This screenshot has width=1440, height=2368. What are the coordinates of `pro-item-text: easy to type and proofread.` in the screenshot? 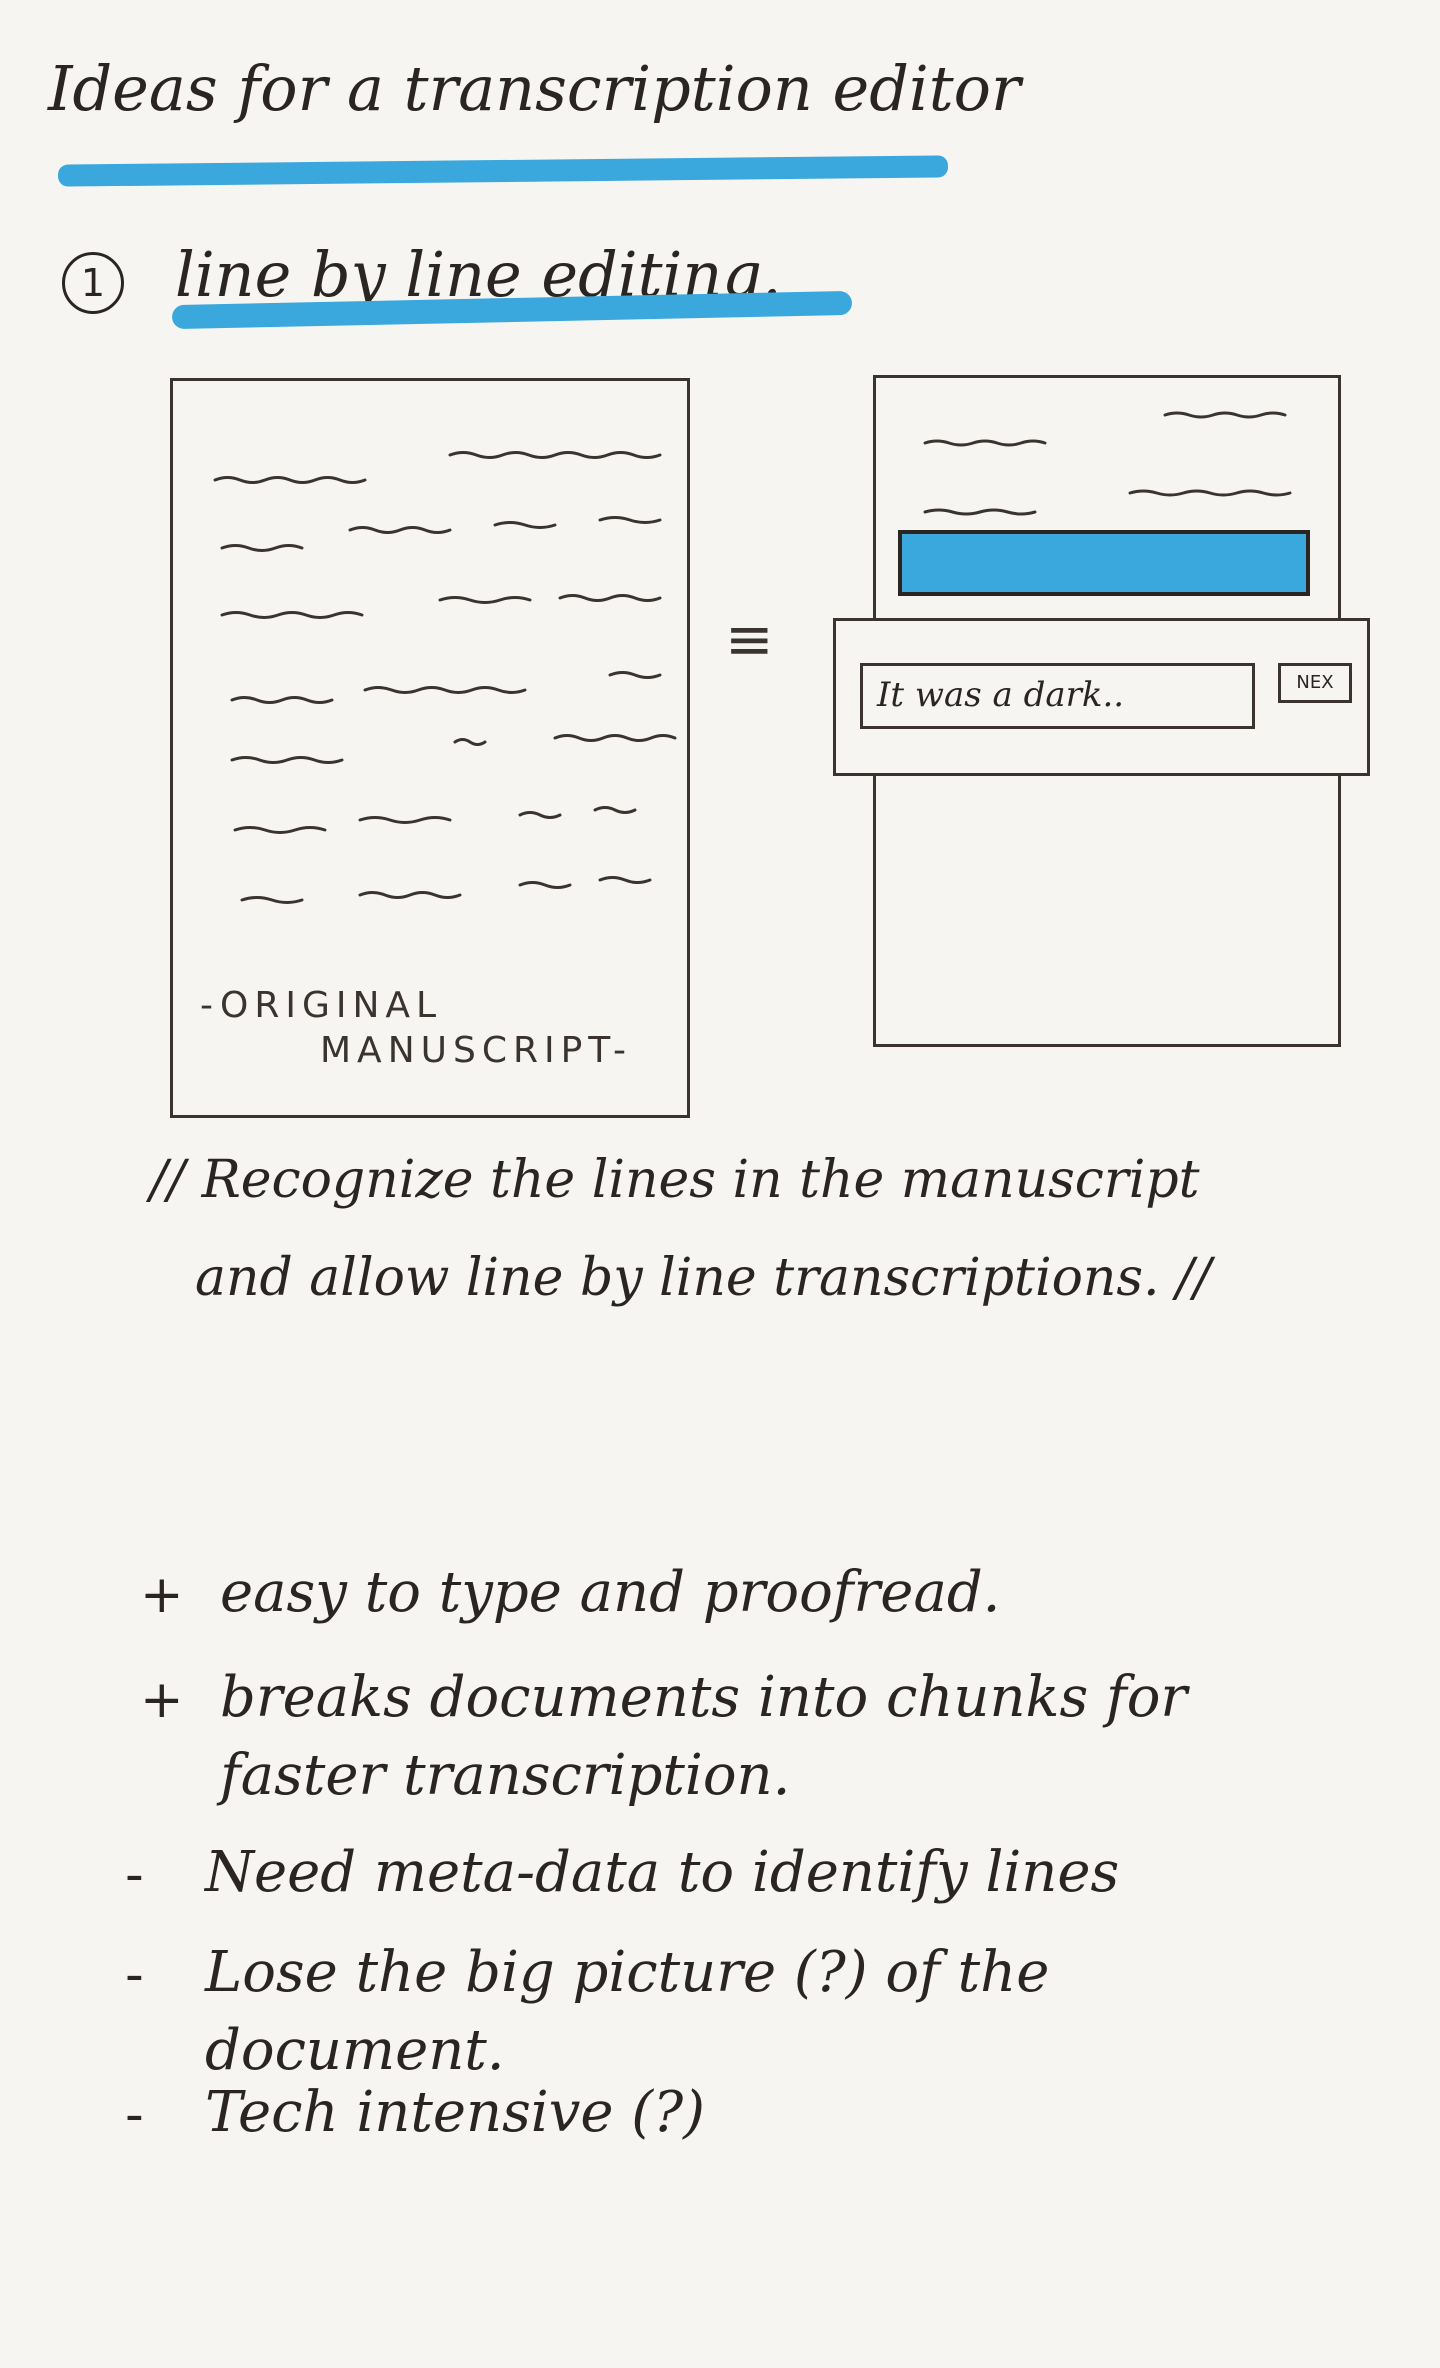 It's located at (610, 1592).